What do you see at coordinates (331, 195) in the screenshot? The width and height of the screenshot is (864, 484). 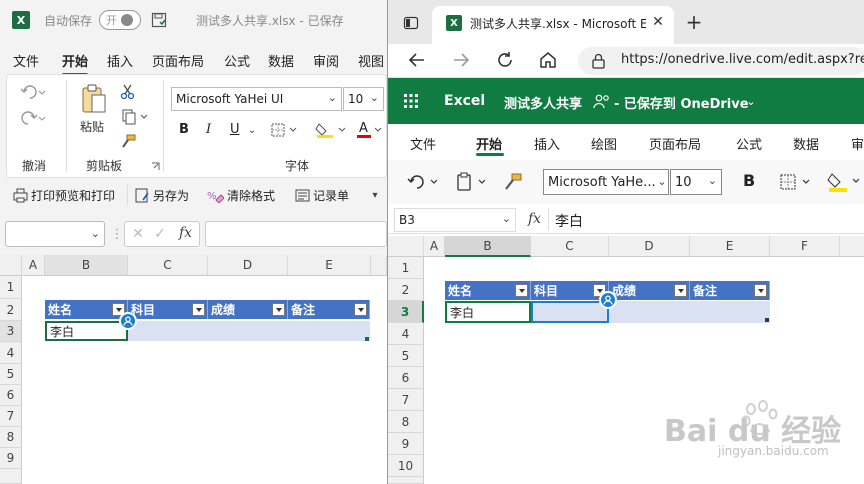 I see `form-button: 记录单` at bounding box center [331, 195].